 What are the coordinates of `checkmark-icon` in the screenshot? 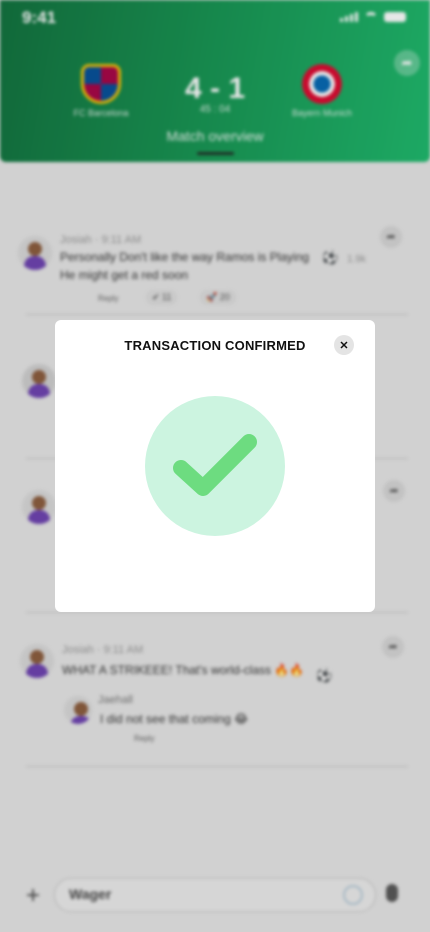 It's located at (215, 465).